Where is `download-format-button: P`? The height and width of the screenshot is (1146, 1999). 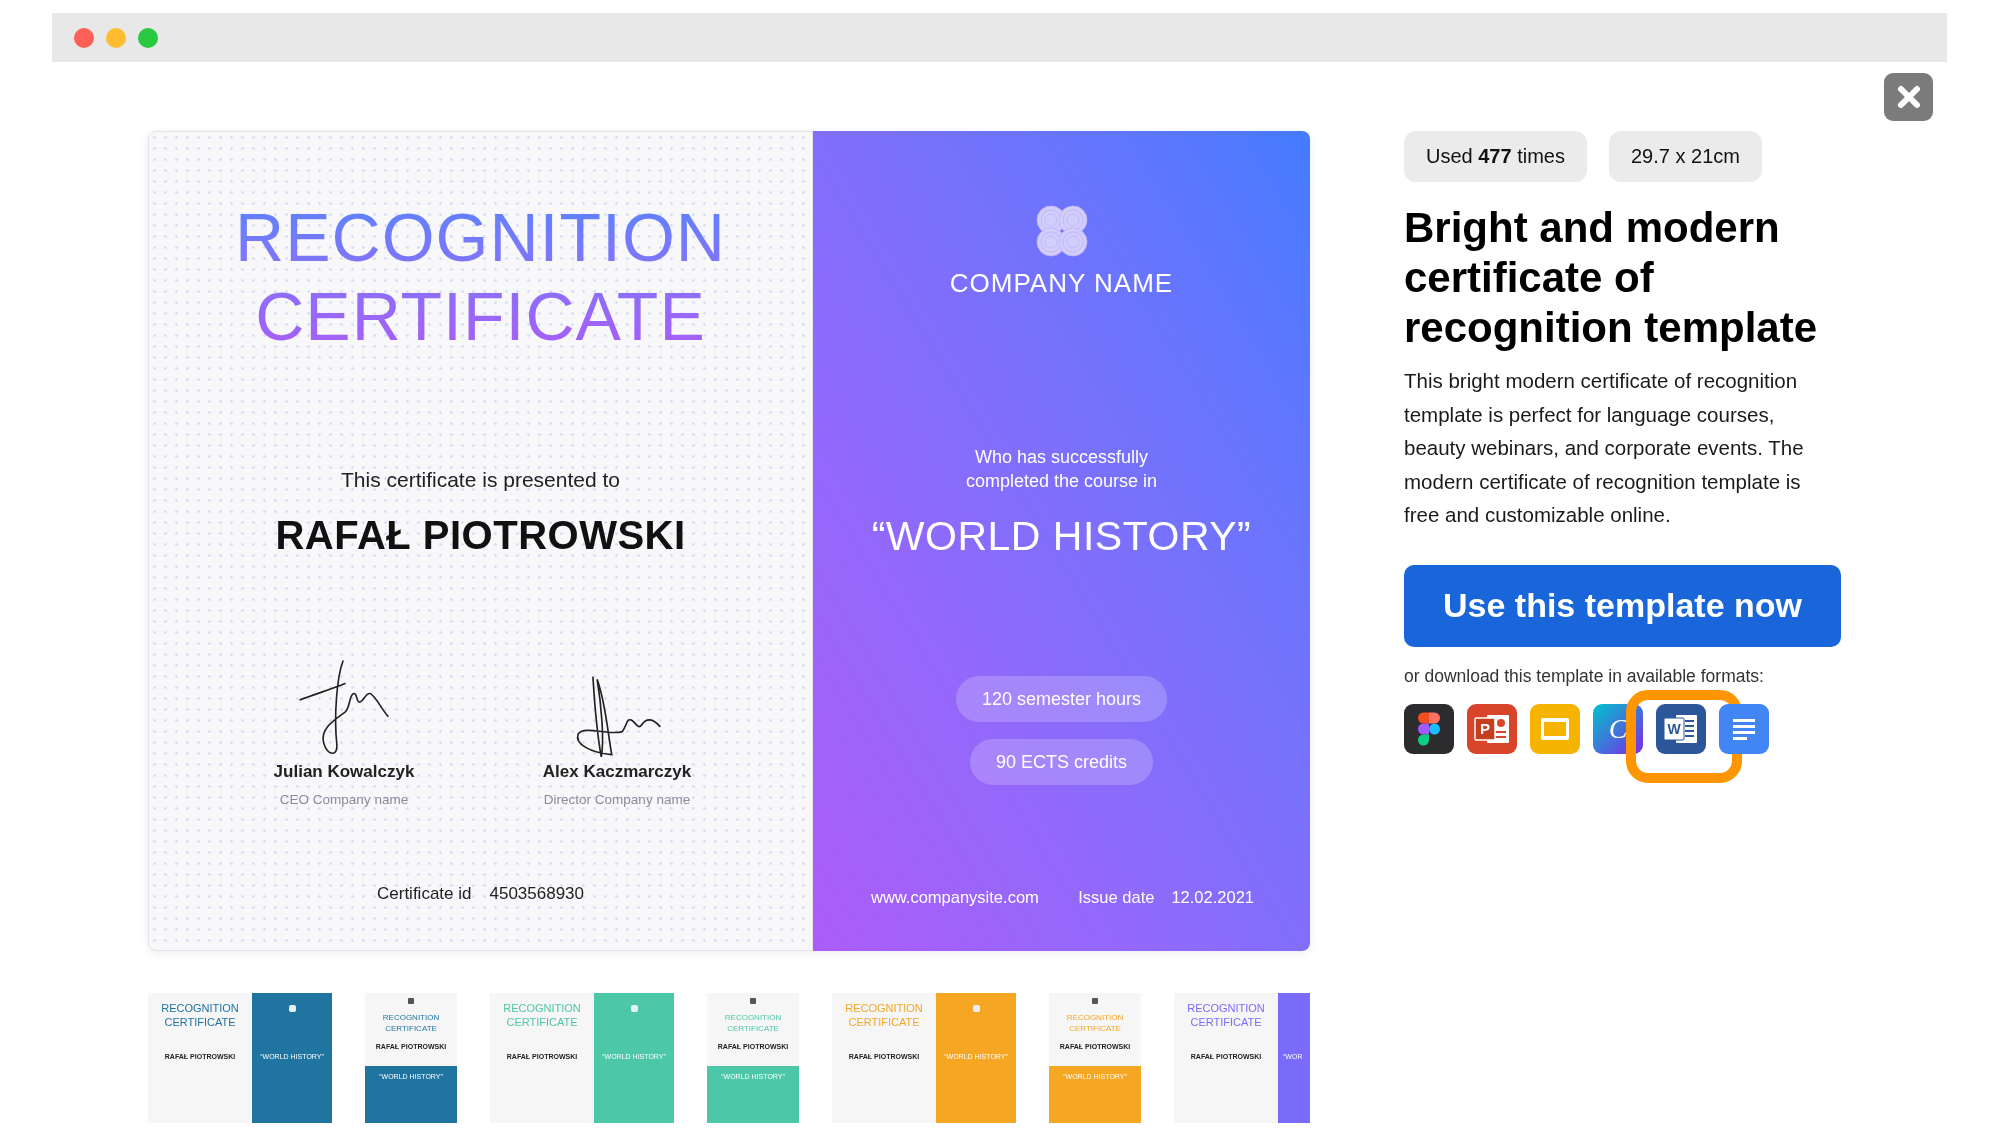
download-format-button: P is located at coordinates (1492, 728).